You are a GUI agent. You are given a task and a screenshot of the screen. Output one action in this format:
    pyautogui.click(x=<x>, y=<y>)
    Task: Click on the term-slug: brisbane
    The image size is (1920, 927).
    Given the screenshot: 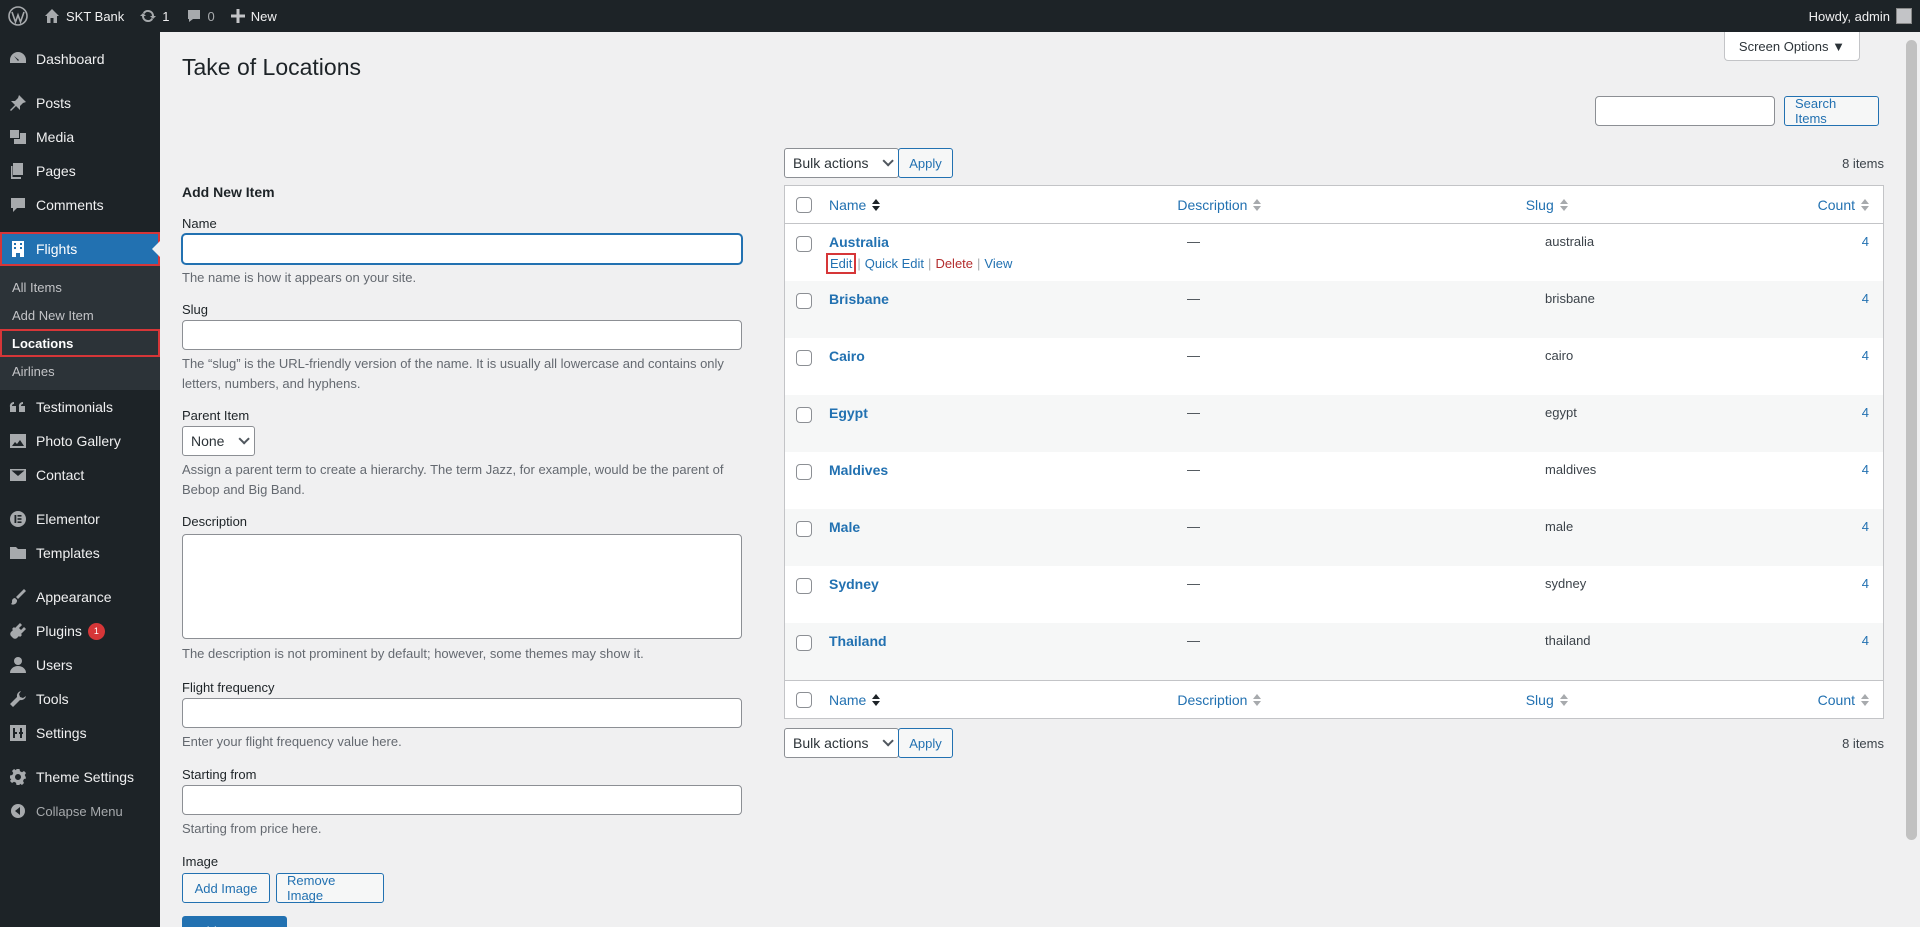 What is the action you would take?
    pyautogui.click(x=1570, y=298)
    